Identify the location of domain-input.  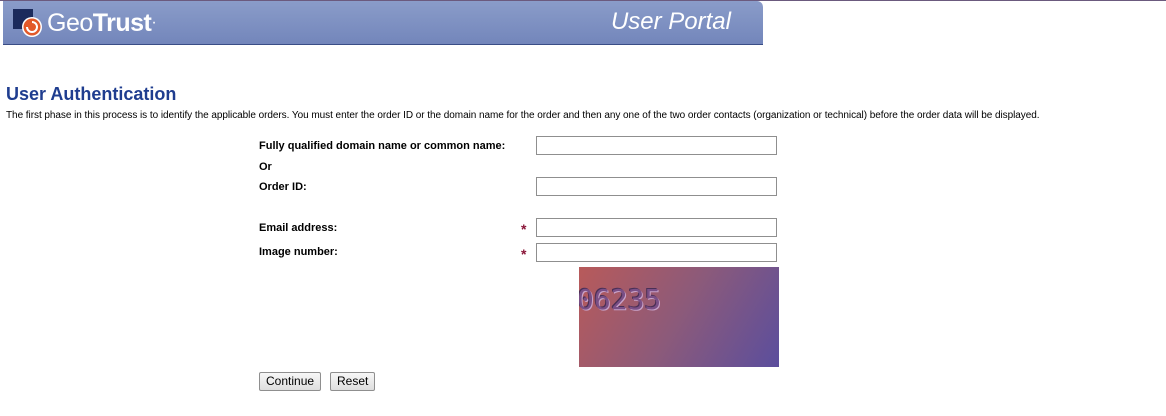
(656, 145).